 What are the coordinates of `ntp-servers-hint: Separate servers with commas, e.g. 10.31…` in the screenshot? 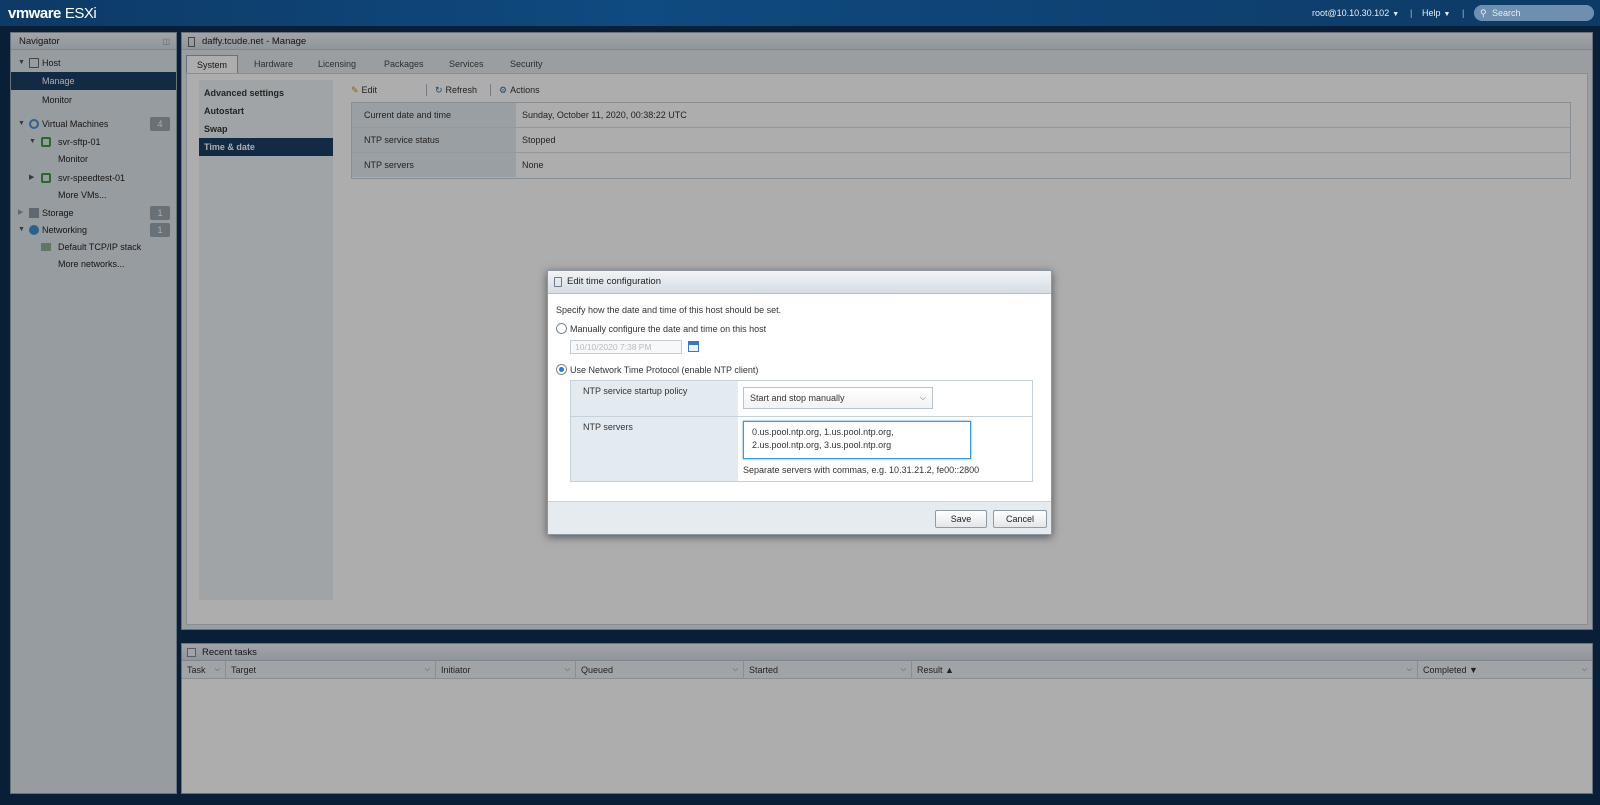 It's located at (861, 470).